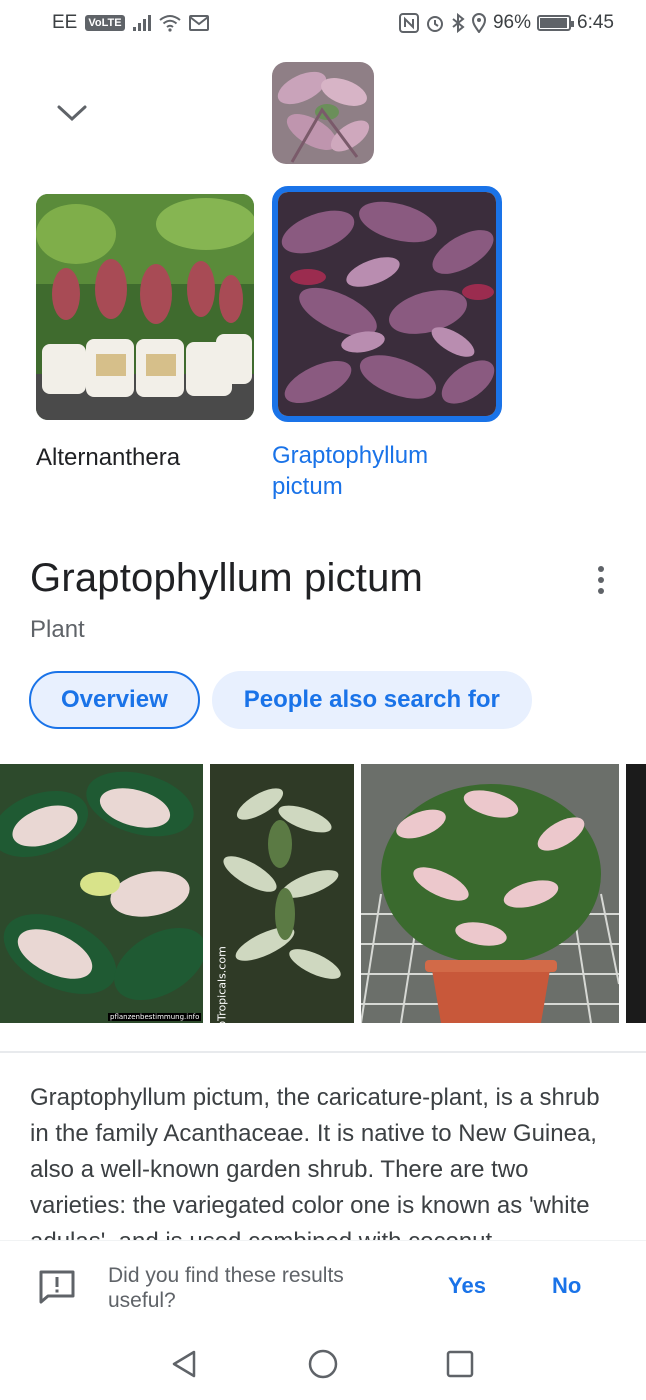 This screenshot has width=646, height=1400. What do you see at coordinates (130, 23) in the screenshot?
I see `status-left: EE VoLTE` at bounding box center [130, 23].